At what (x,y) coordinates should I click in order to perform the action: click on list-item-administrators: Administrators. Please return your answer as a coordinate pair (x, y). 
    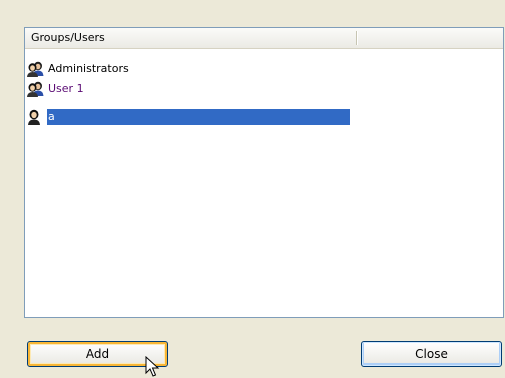
    Looking at the image, I should click on (78, 69).